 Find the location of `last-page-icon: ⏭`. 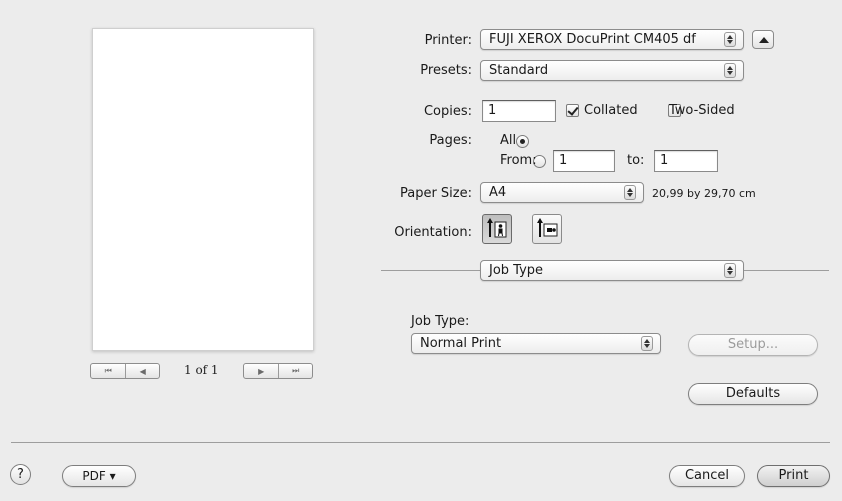

last-page-icon: ⏭ is located at coordinates (295, 370).